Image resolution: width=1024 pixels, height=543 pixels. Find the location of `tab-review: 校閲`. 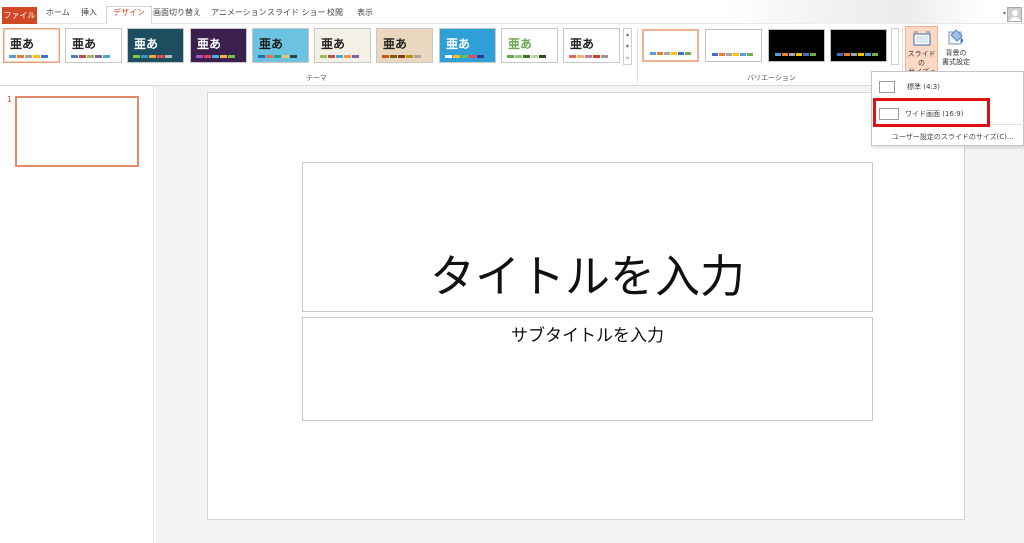

tab-review: 校閲 is located at coordinates (335, 15).